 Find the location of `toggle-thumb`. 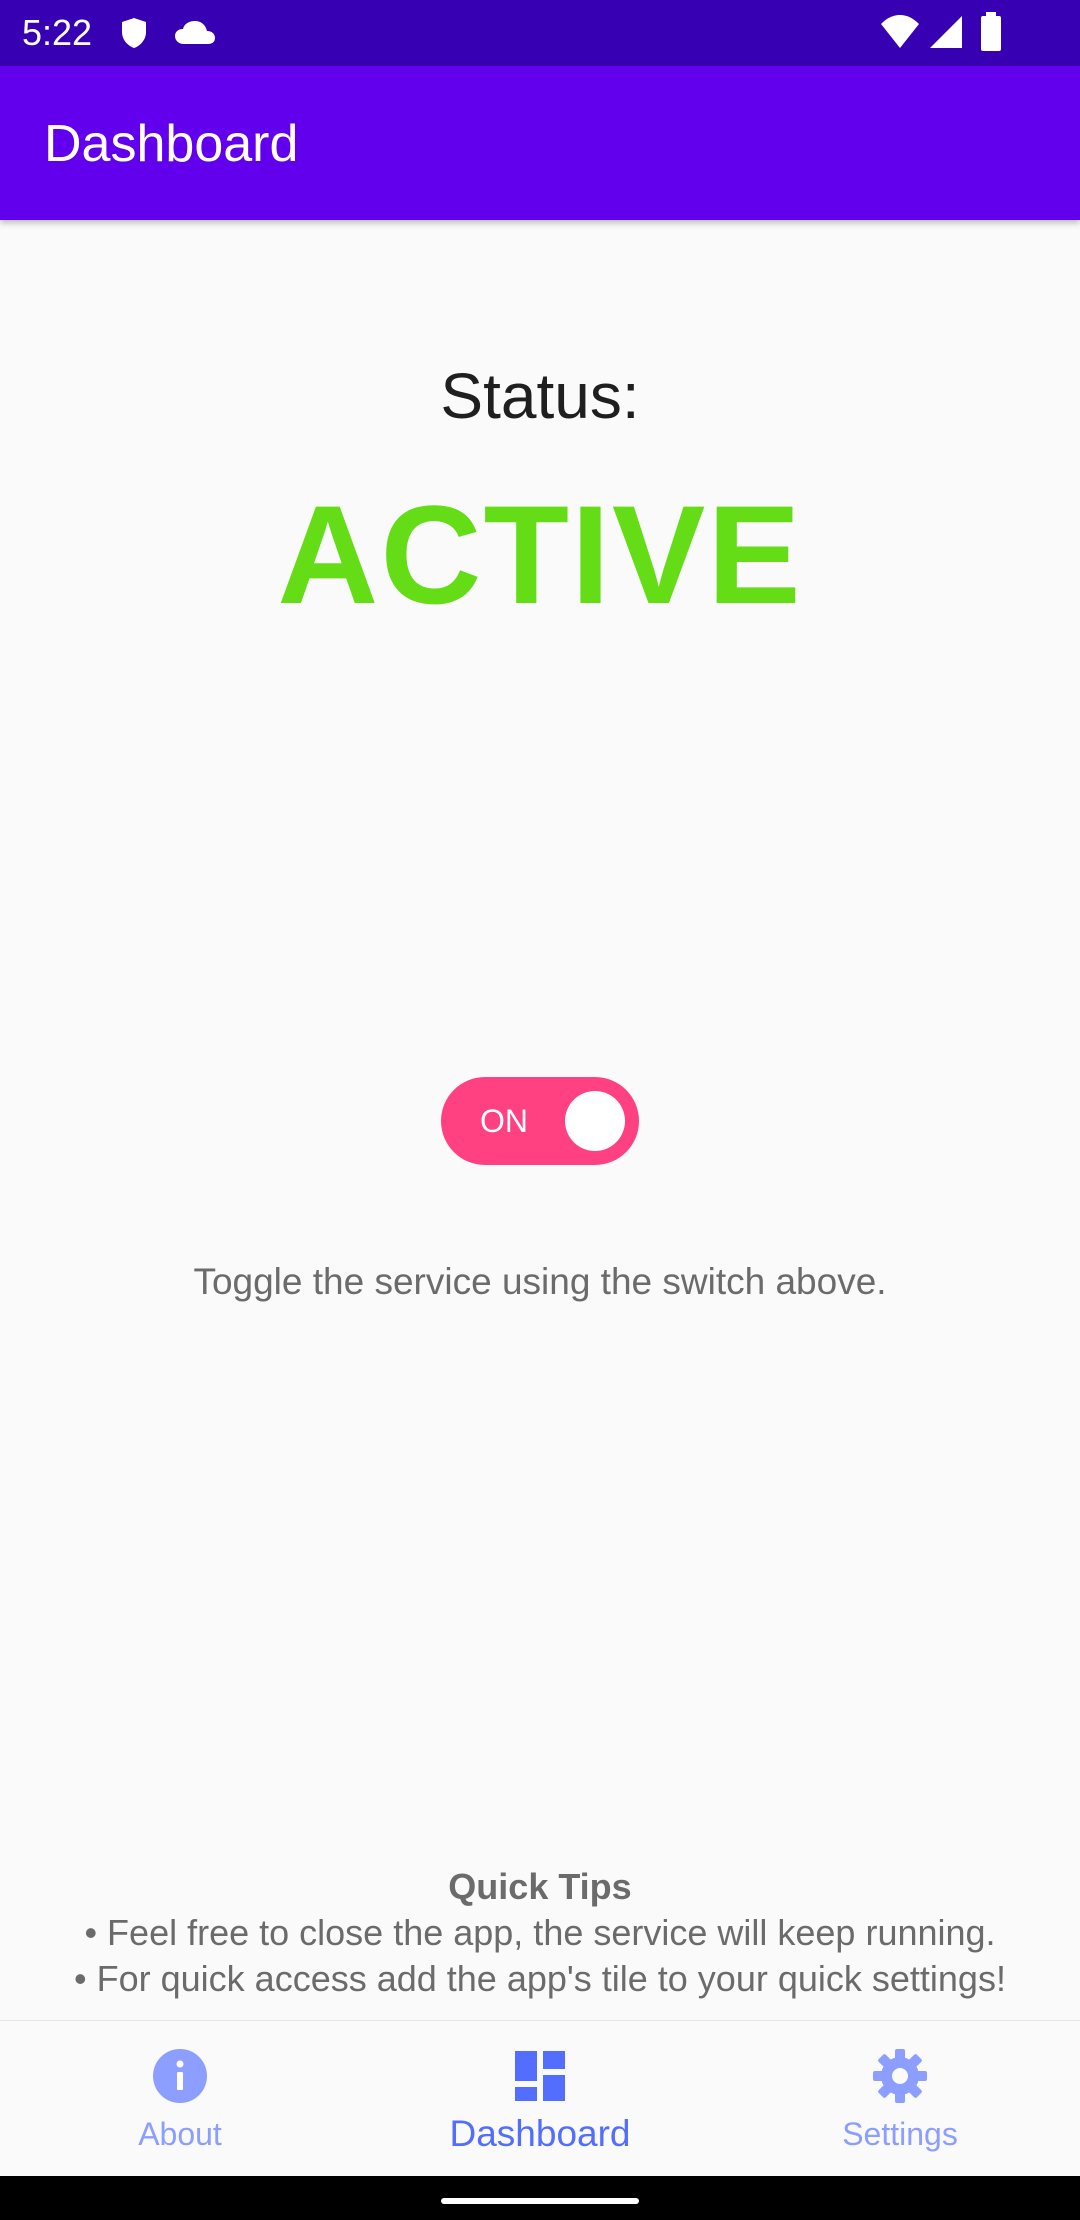

toggle-thumb is located at coordinates (595, 1121).